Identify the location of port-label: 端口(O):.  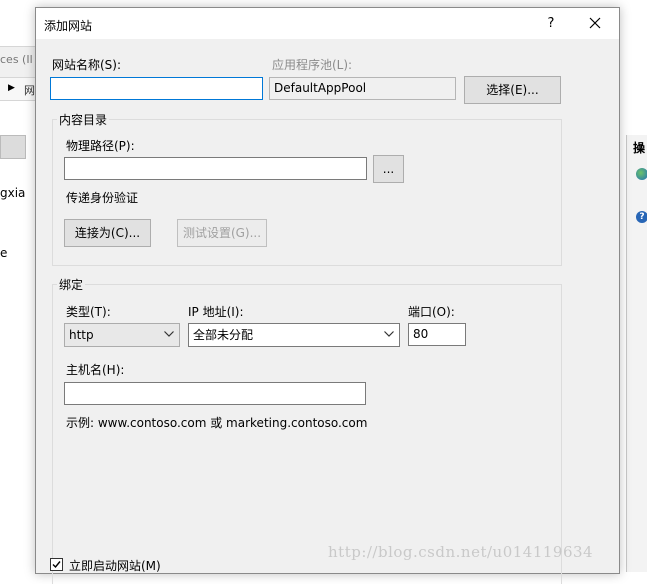
(431, 312).